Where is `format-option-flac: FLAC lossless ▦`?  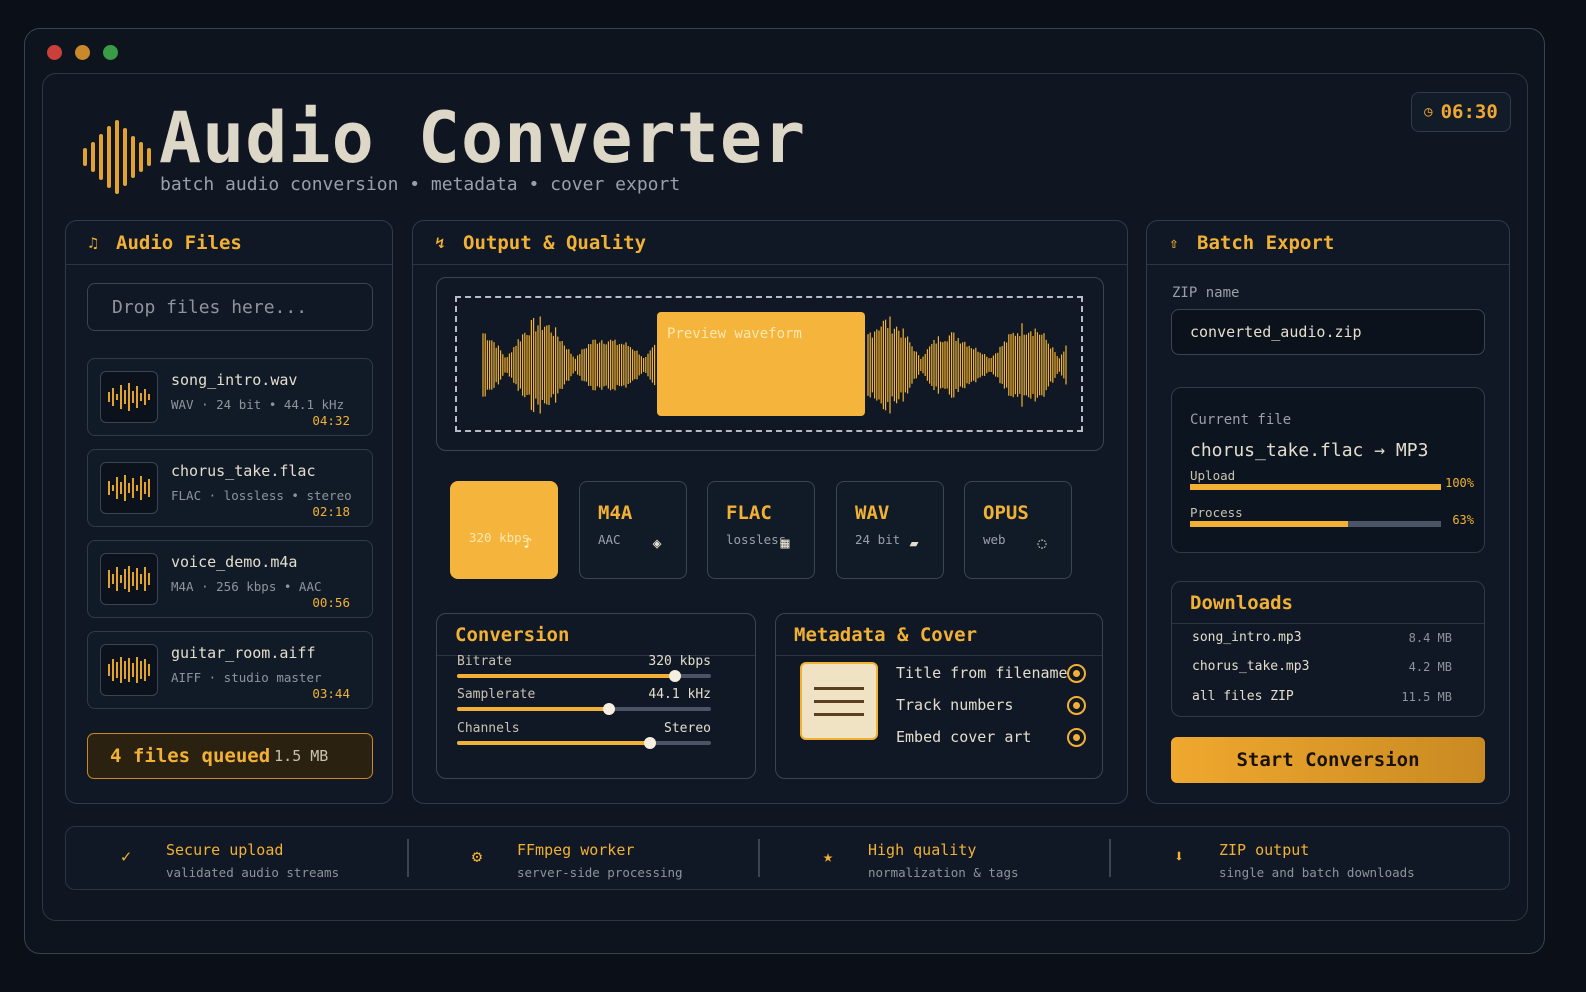 format-option-flac: FLAC lossless ▦ is located at coordinates (761, 530).